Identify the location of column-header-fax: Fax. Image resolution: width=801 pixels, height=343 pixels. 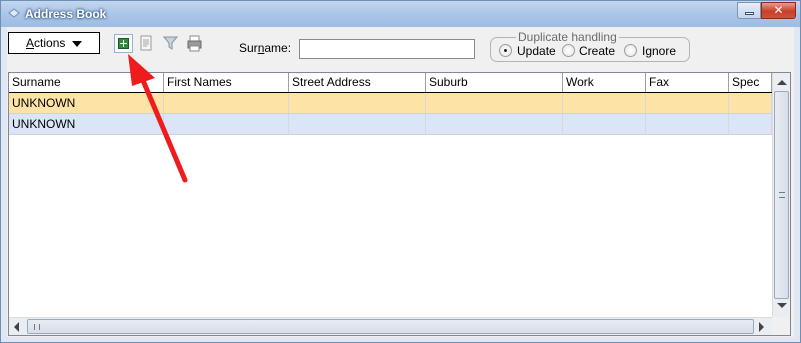
(687, 82).